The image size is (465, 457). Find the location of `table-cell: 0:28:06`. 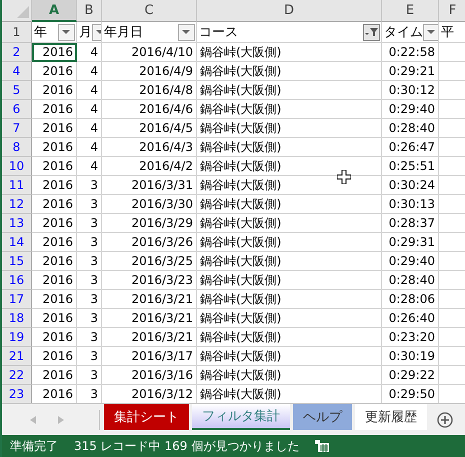

table-cell: 0:28:06 is located at coordinates (410, 299).